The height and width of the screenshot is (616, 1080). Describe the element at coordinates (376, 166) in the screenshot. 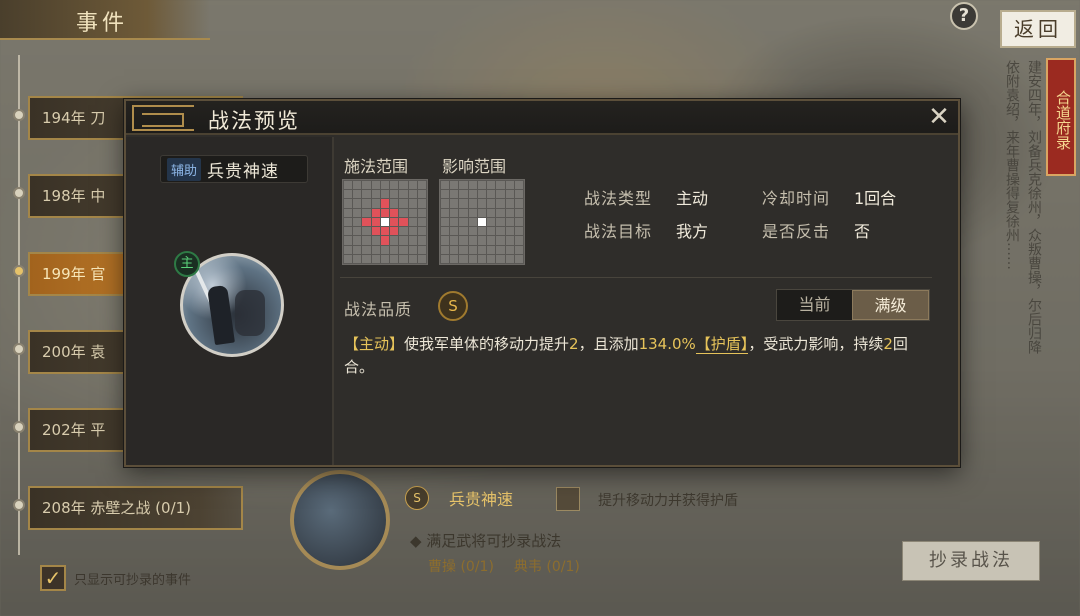

I see `cast-range-label: 施法范围` at that location.